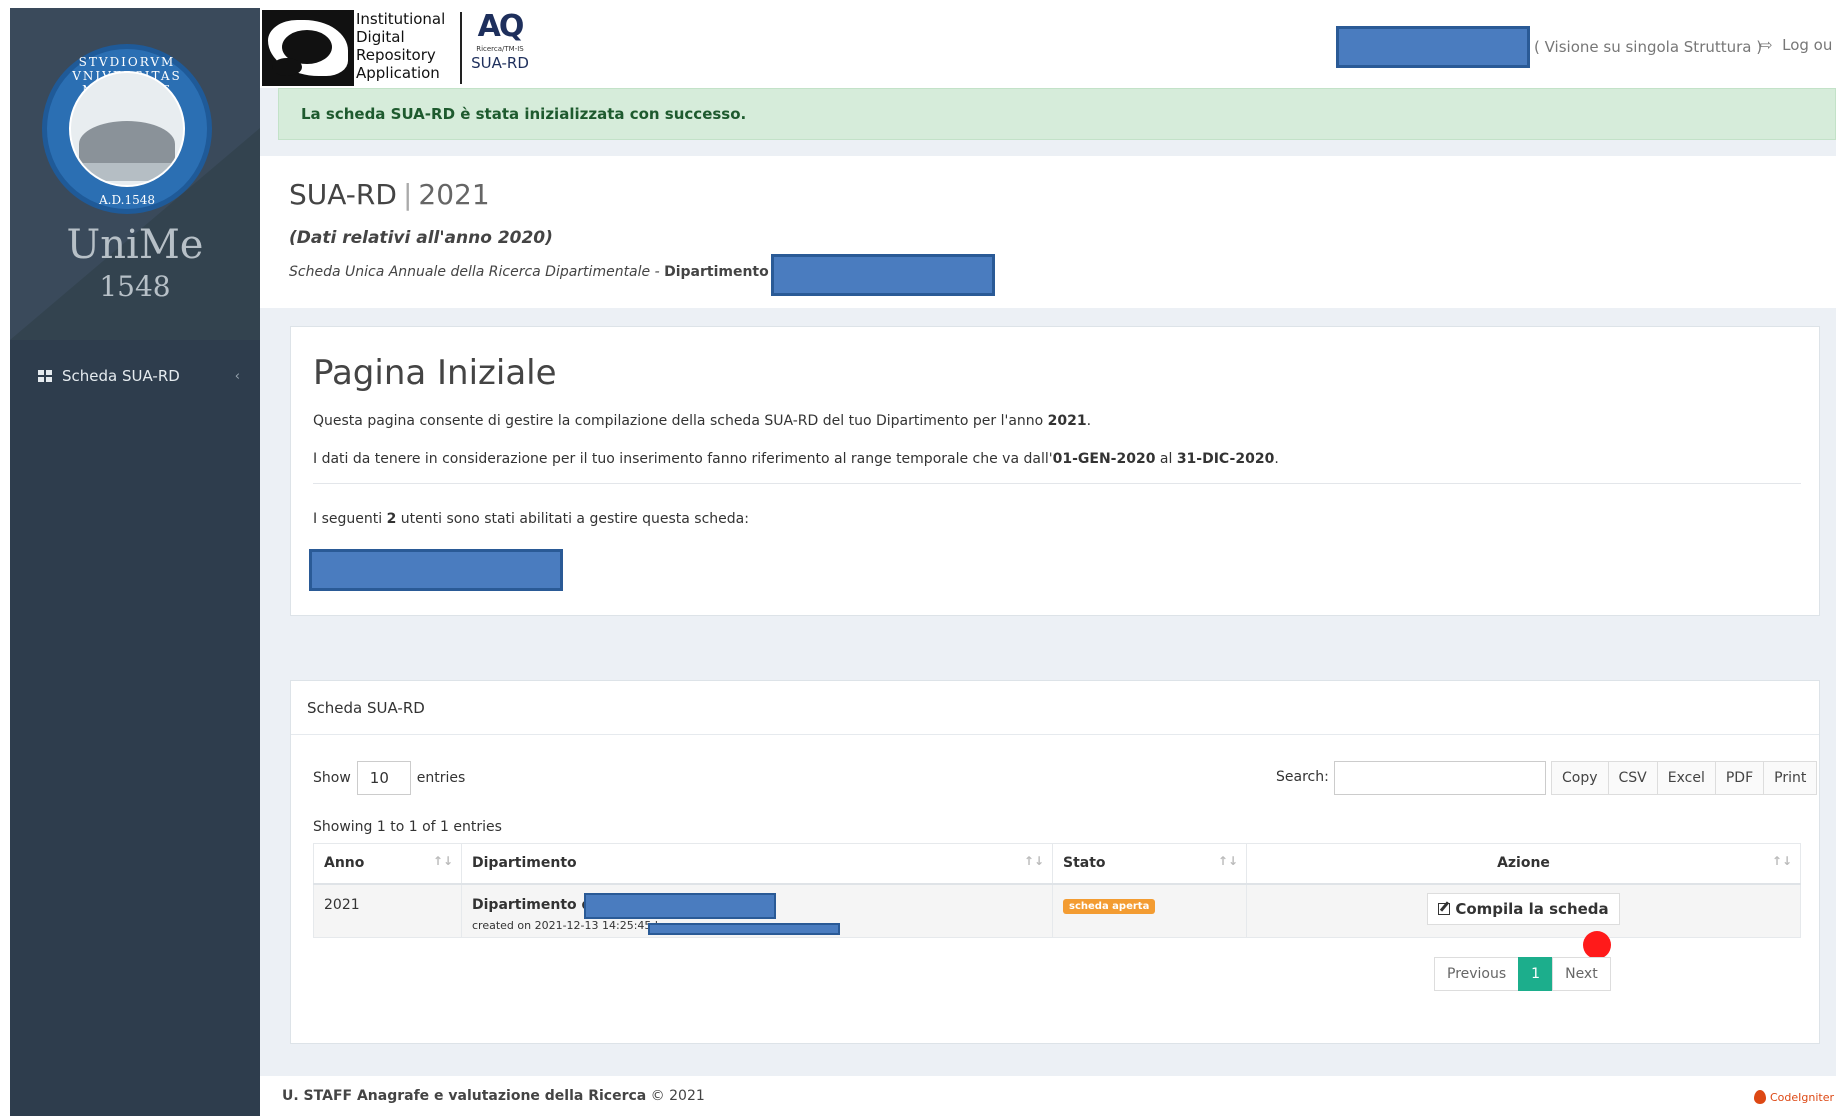  I want to click on column-header-azione: Azione ↑↓, so click(1523, 864).